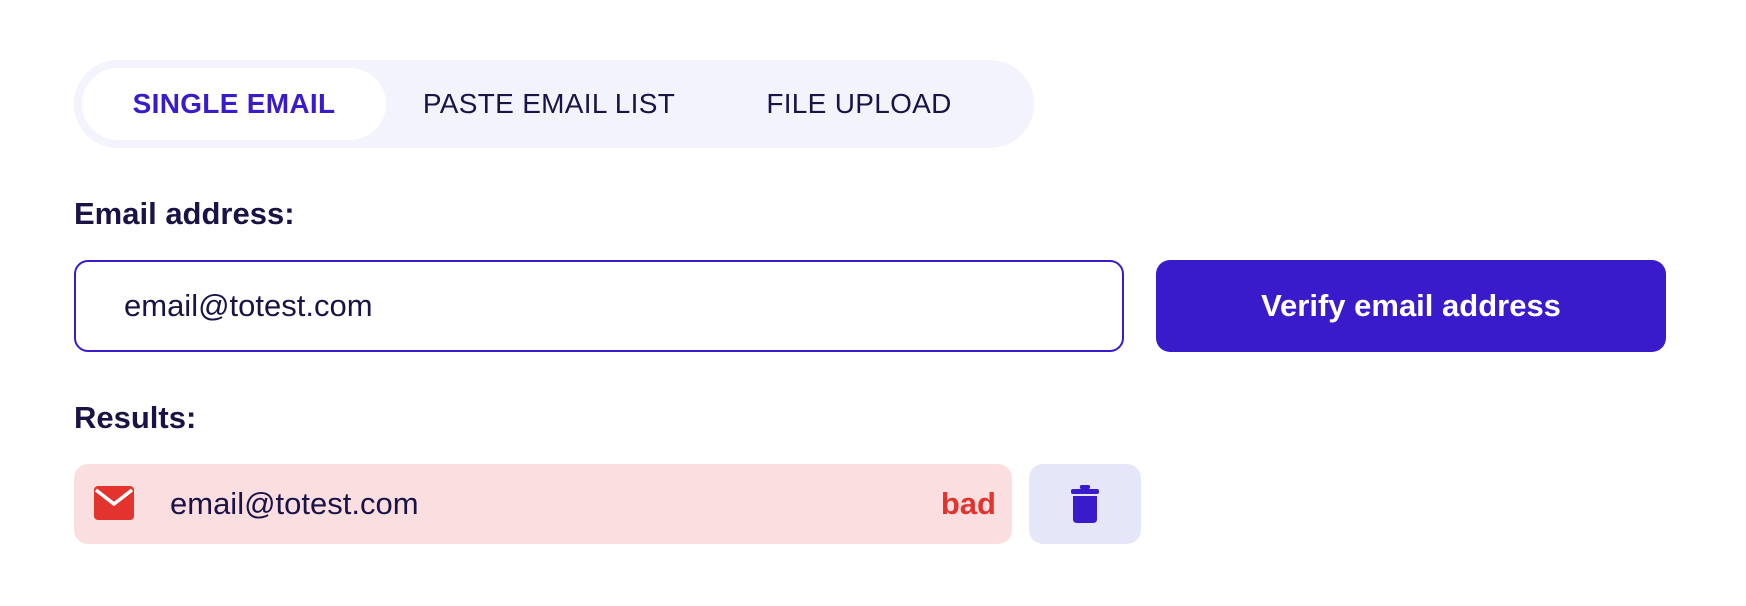 Image resolution: width=1746 pixels, height=606 pixels. Describe the element at coordinates (599, 306) in the screenshot. I see `email-input` at that location.